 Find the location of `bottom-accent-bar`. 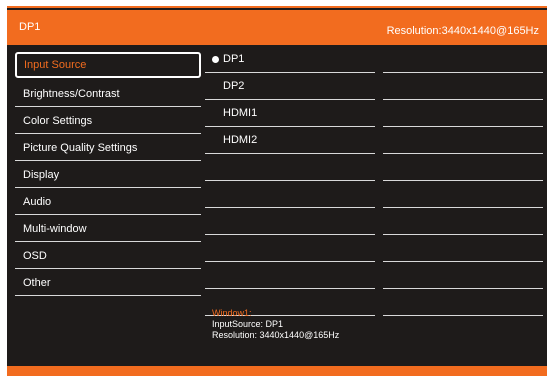

bottom-accent-bar is located at coordinates (277, 371).